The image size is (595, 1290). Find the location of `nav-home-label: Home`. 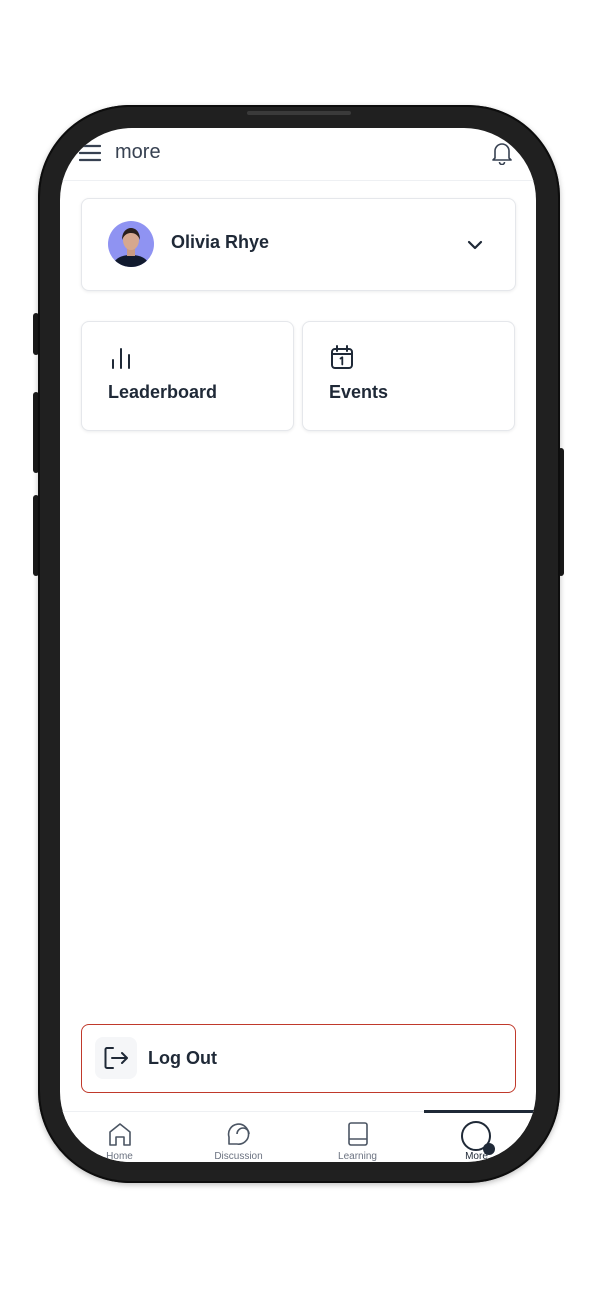

nav-home-label: Home is located at coordinates (119, 1156).